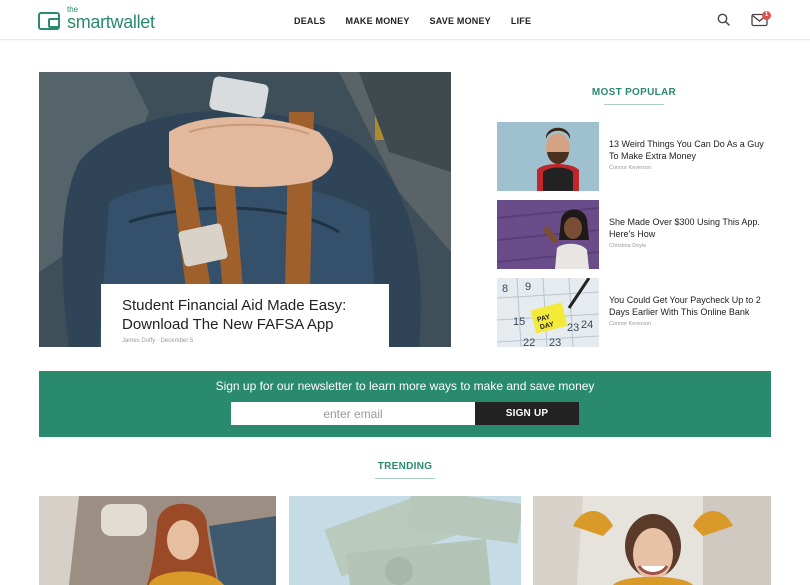  I want to click on nav-item-make-money: MAKE MONEY, so click(378, 21).